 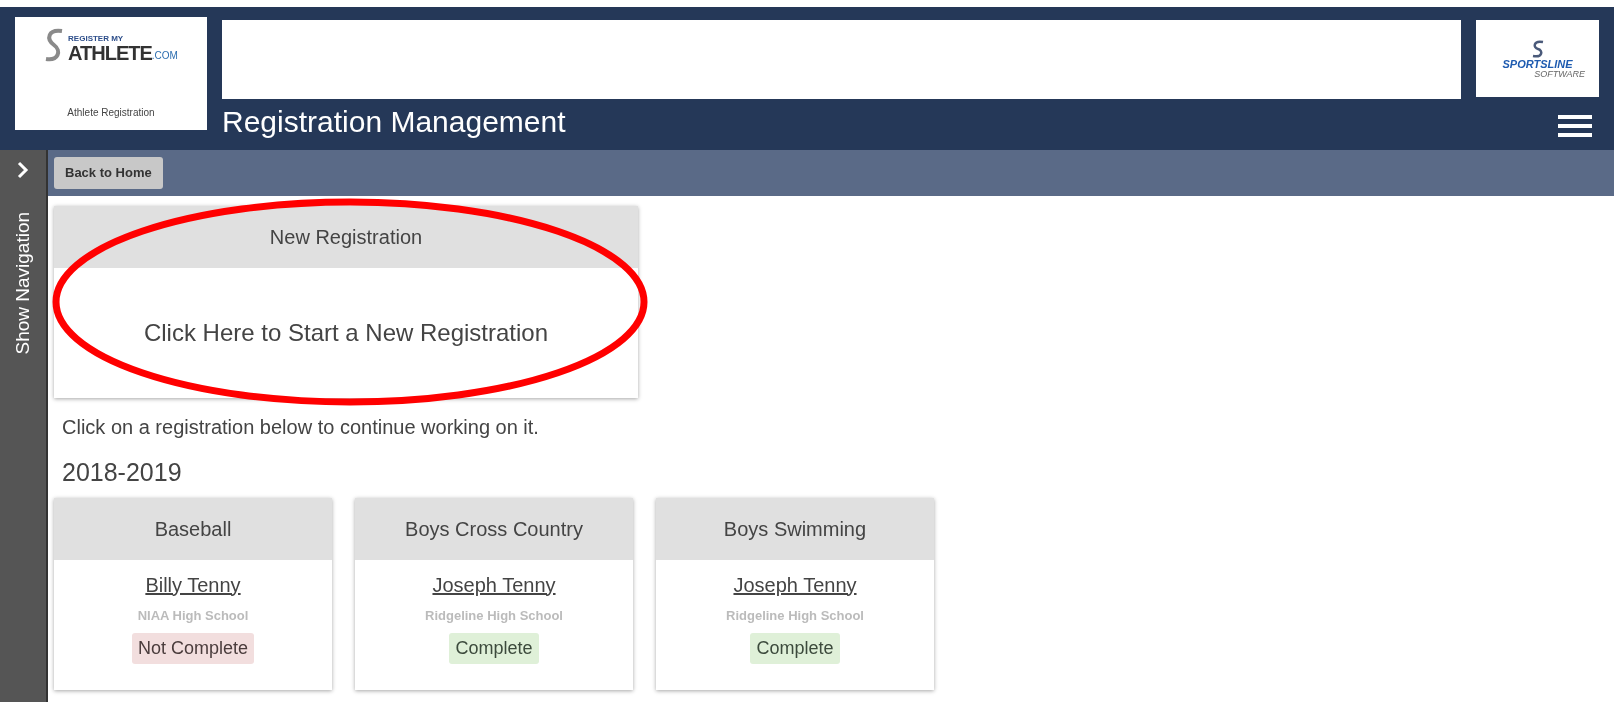 What do you see at coordinates (346, 333) in the screenshot?
I see `start-registration-link: Click Here to Start a New Registration` at bounding box center [346, 333].